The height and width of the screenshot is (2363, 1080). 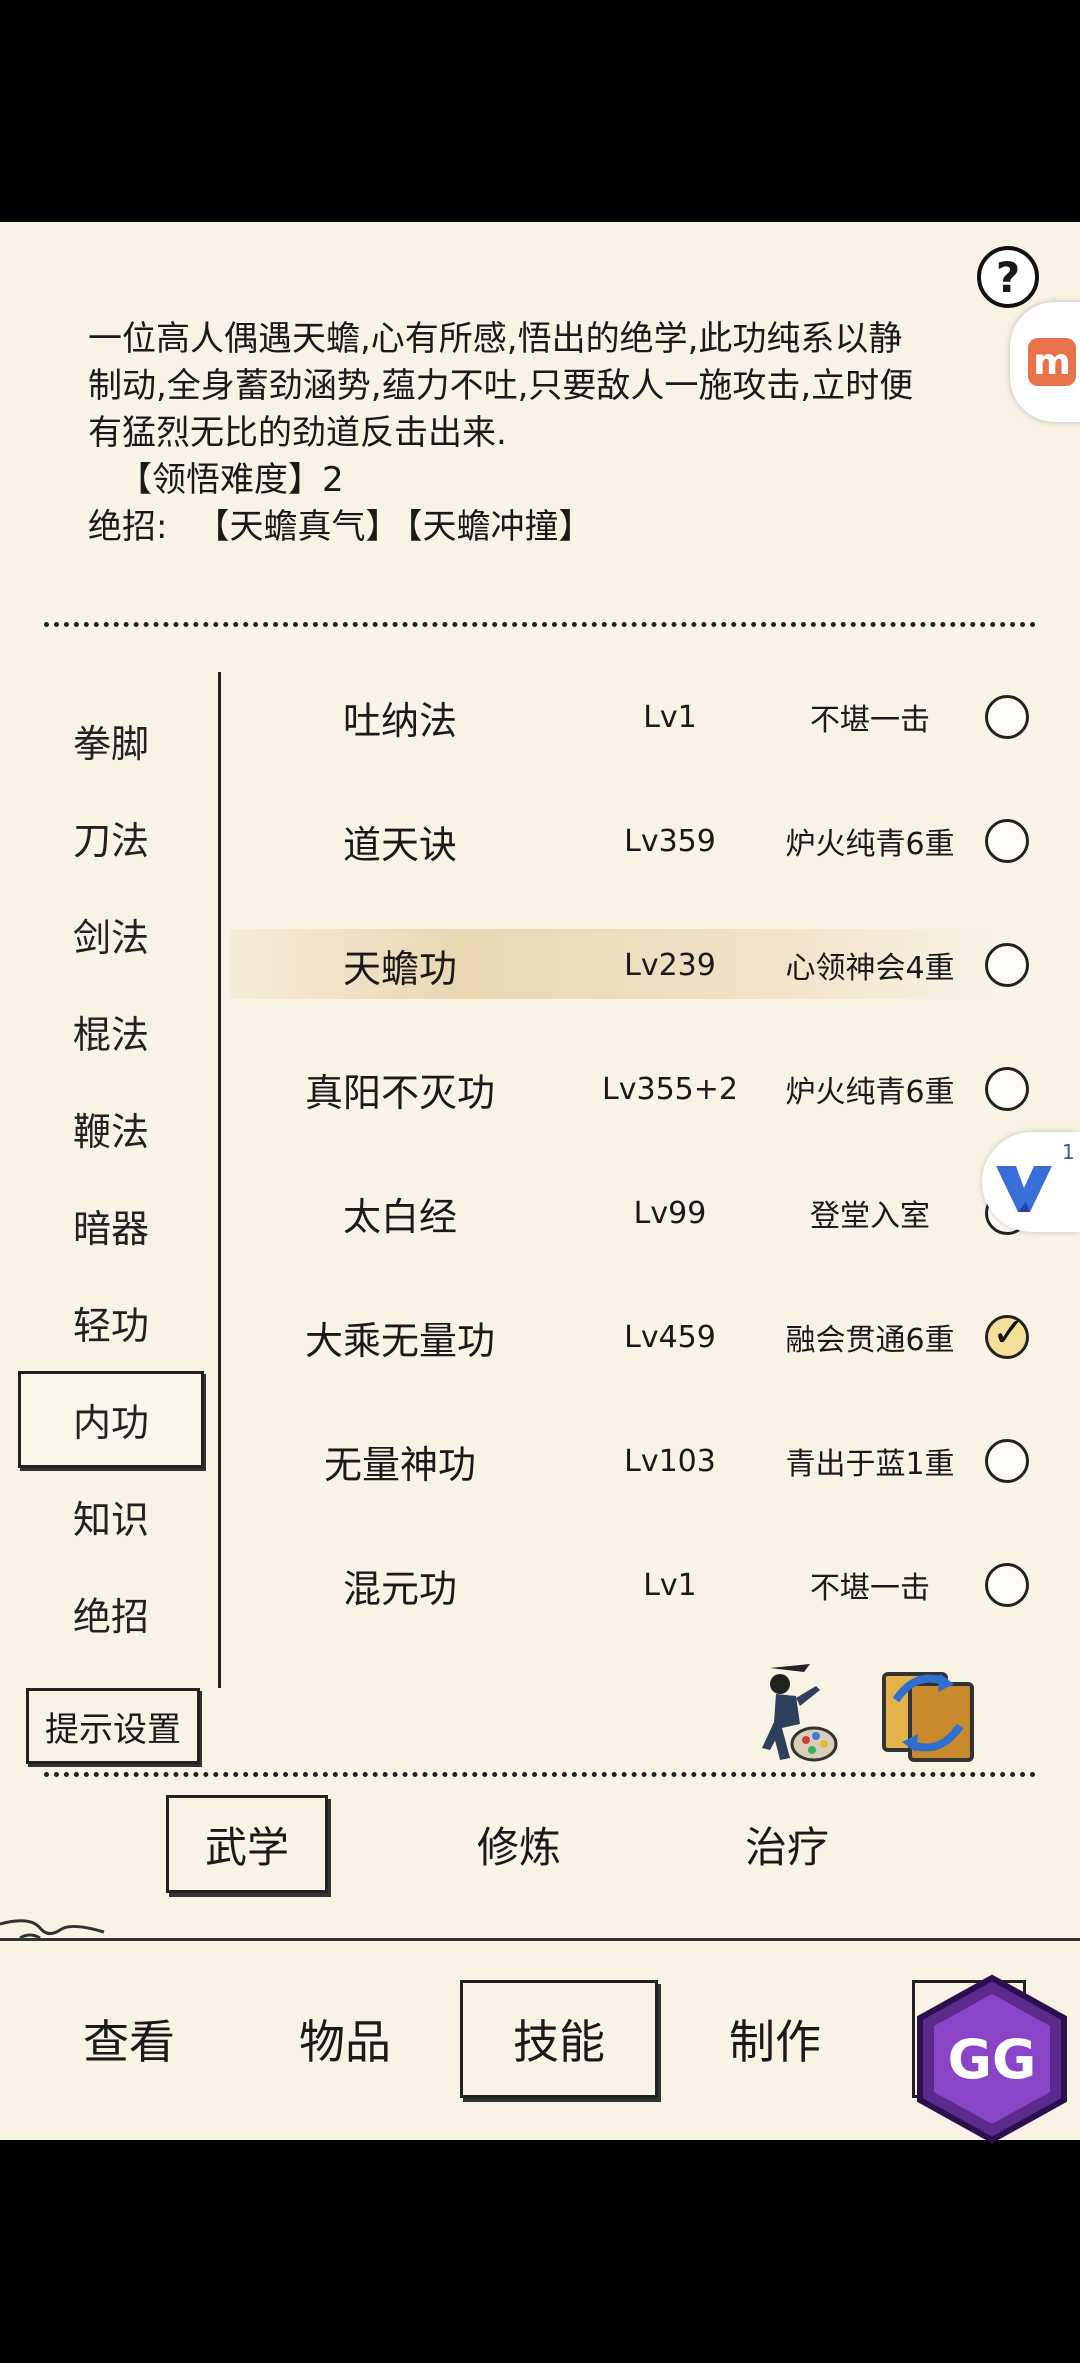 What do you see at coordinates (640, 841) in the screenshot?
I see `skill-row: 道天诀 Lv359 炉火纯青6重` at bounding box center [640, 841].